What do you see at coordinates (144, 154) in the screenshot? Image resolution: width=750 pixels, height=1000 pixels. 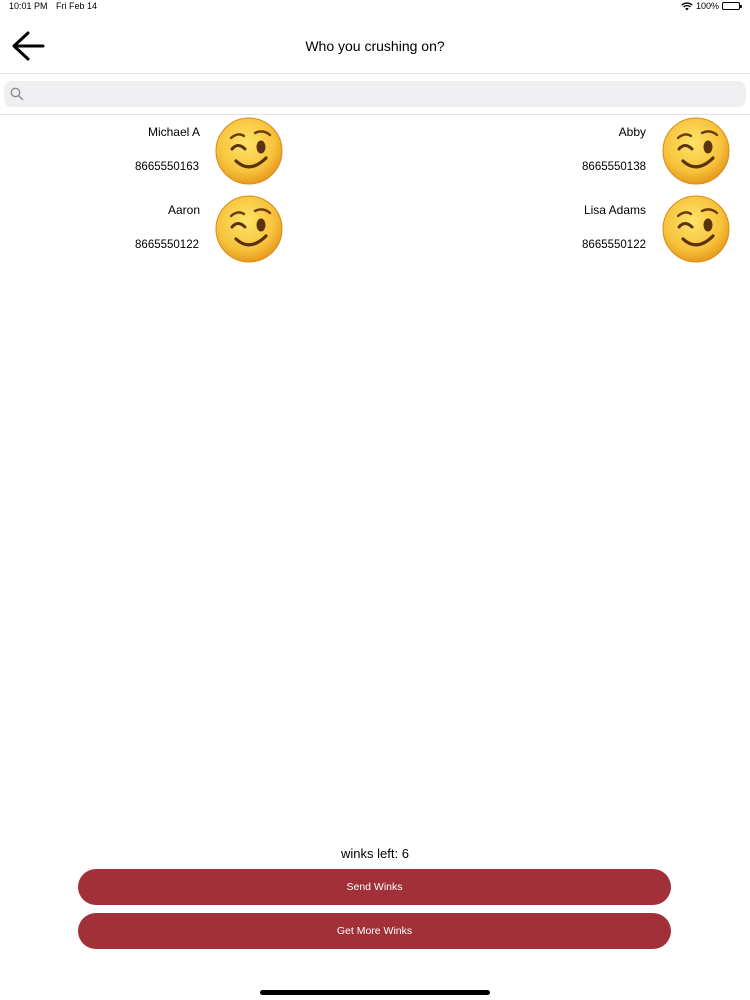 I see `contact-cell: Michael A 8665550163` at bounding box center [144, 154].